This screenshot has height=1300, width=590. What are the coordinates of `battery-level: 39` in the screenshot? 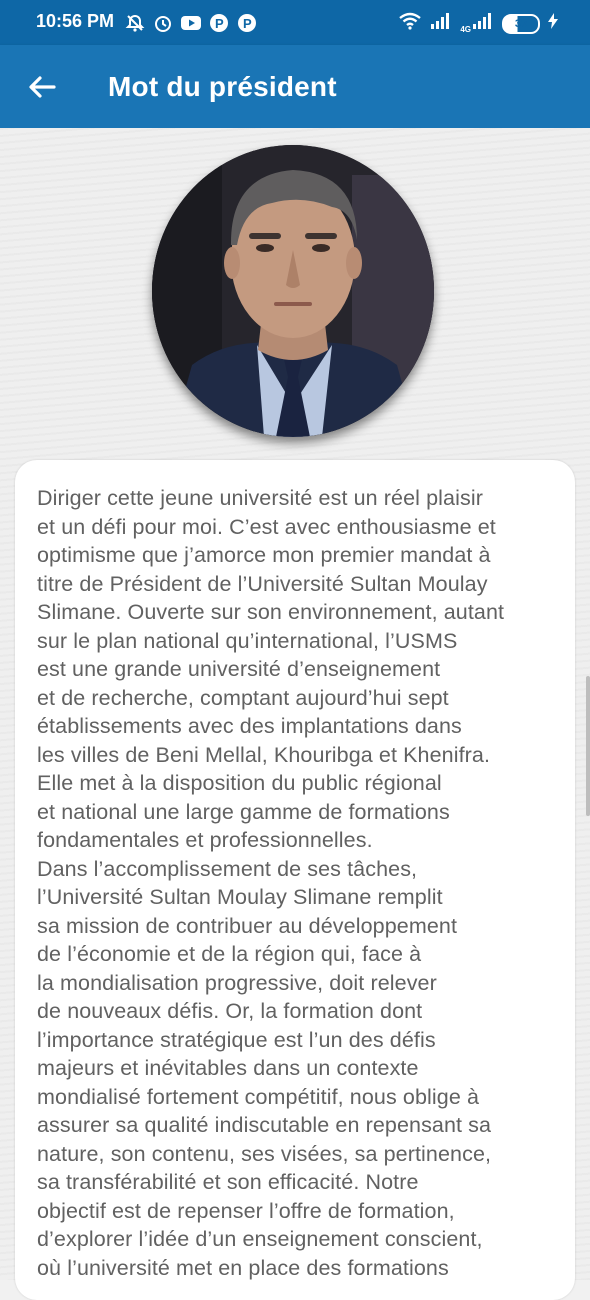 It's located at (521, 23).